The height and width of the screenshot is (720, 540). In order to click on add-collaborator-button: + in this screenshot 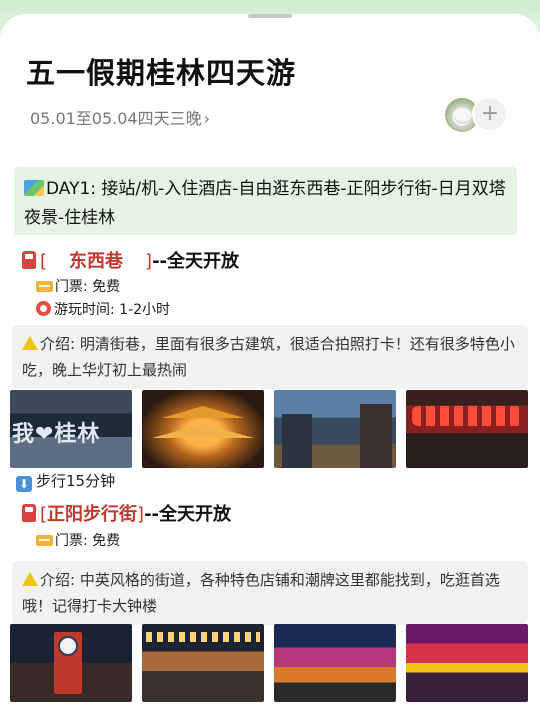, I will do `click(490, 114)`.